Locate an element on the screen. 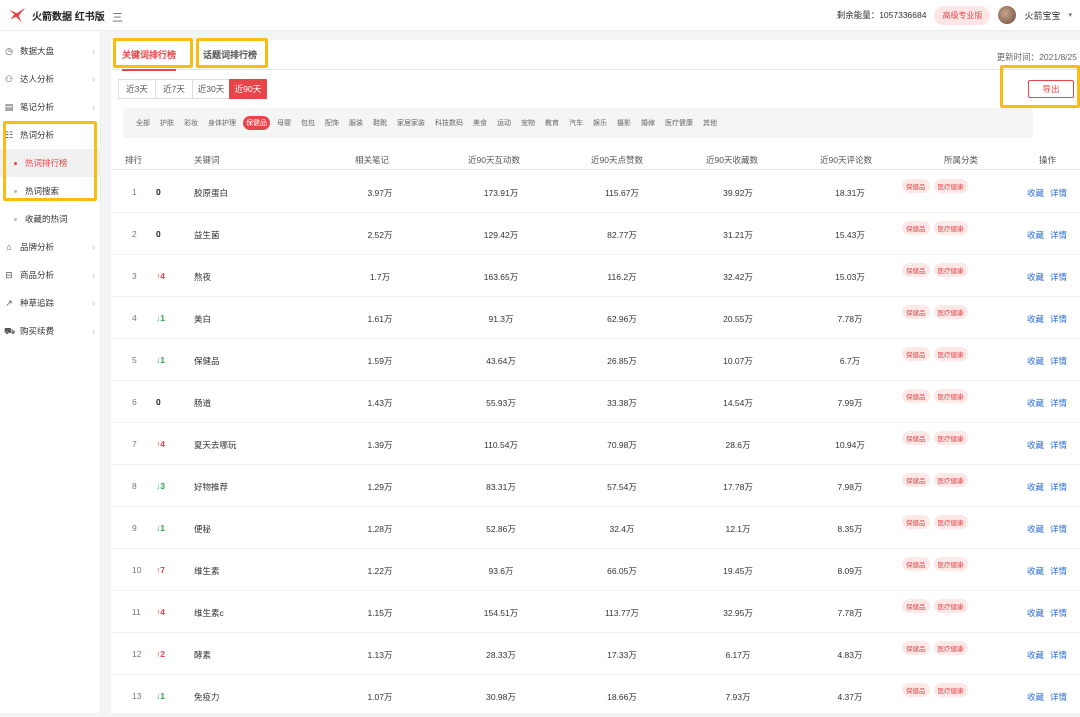 Image resolution: width=1080 pixels, height=717 pixels. metric-notes: 1.59万 is located at coordinates (380, 361).